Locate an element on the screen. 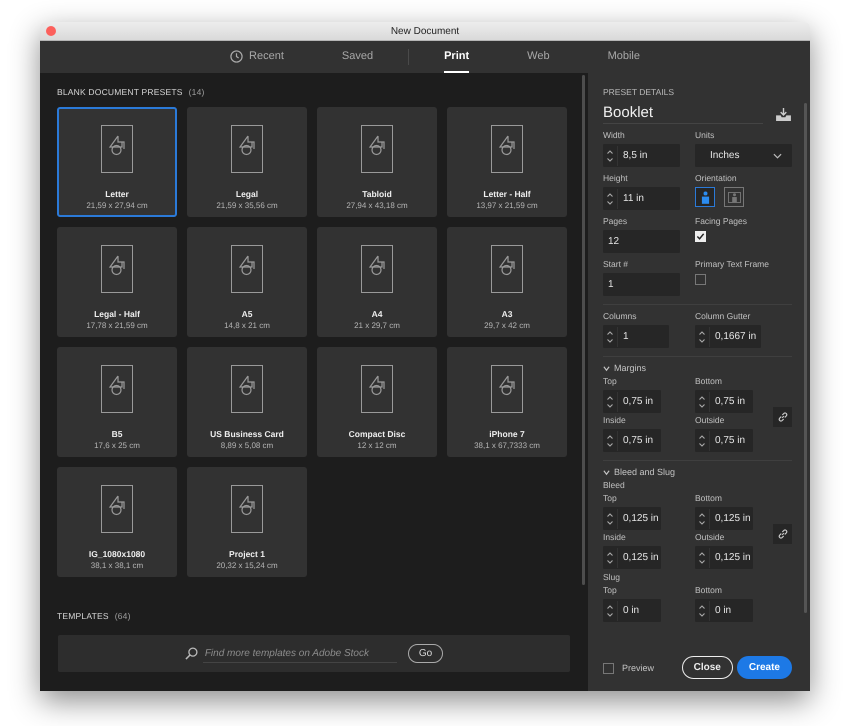 This screenshot has height=726, width=850. preset-size: 21,59 x 35,56 cm is located at coordinates (247, 205).